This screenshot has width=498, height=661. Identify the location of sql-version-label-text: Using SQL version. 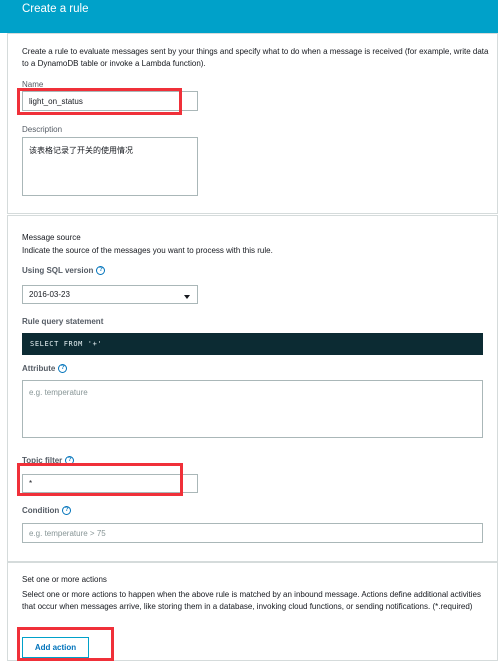
(58, 270).